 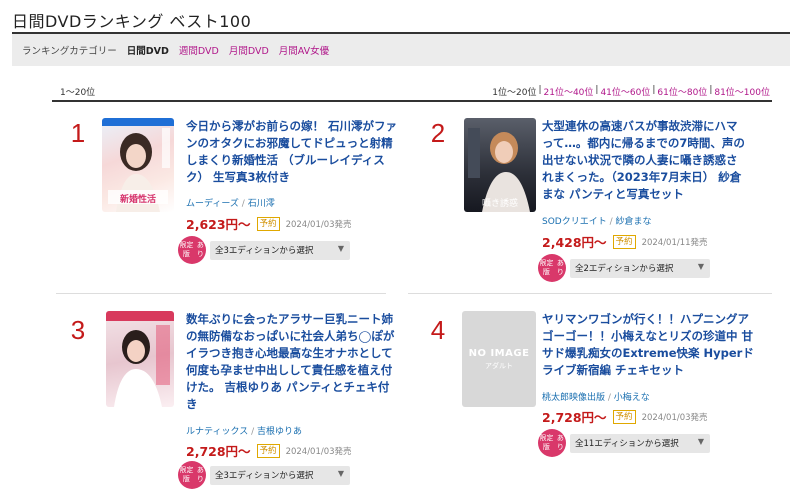 I want to click on price-row: 2,623円〜 予約 2024/01/03発売, so click(x=269, y=223).